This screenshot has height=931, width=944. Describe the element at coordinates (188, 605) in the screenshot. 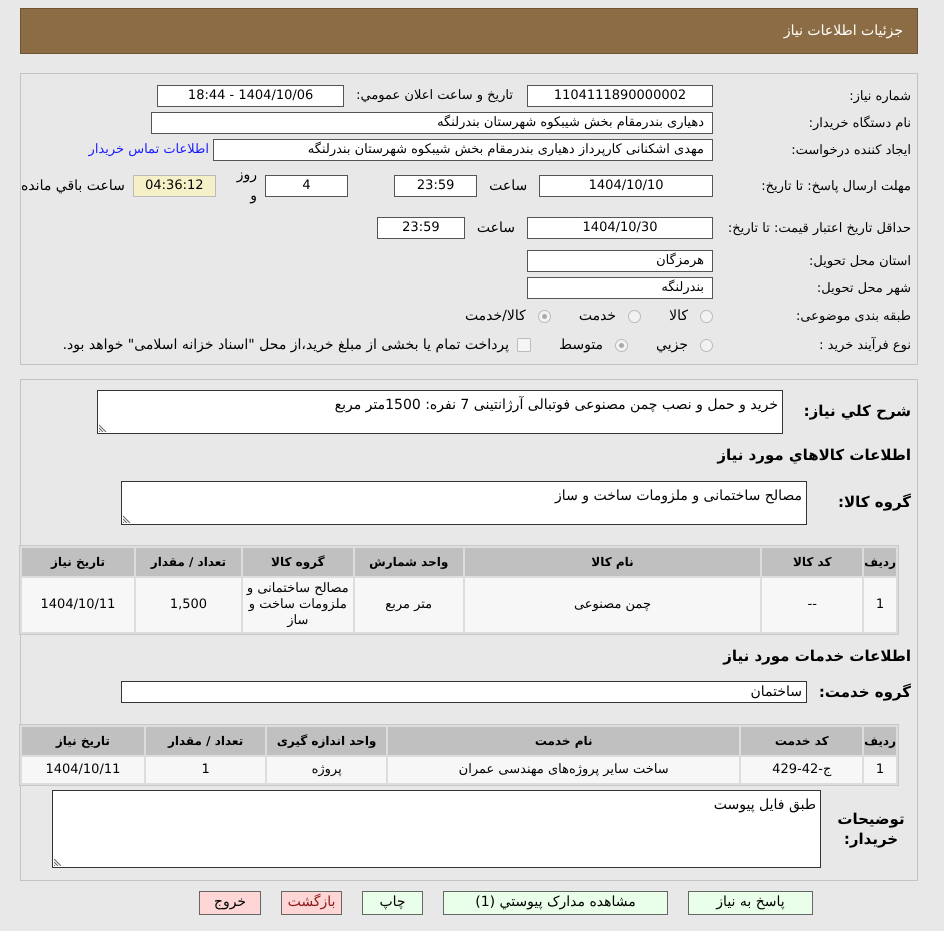

I see `table-cell: 1,500` at that location.